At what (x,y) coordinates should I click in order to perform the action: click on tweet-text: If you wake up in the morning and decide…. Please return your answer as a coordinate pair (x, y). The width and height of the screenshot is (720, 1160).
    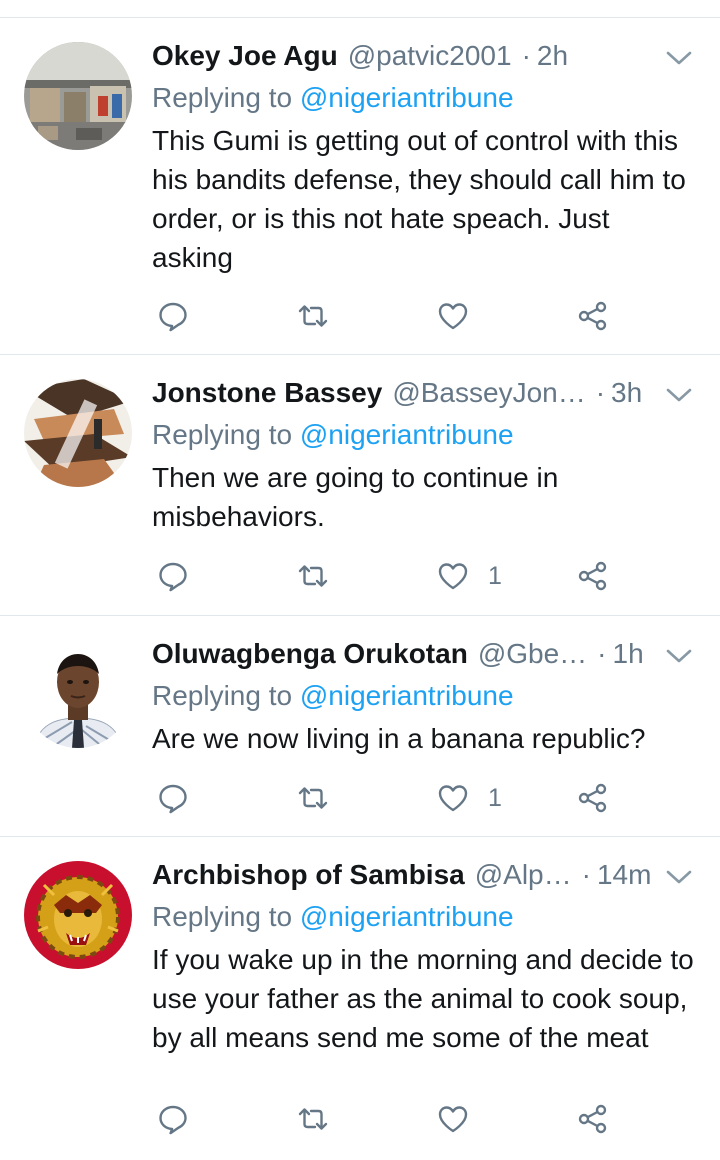
    Looking at the image, I should click on (423, 998).